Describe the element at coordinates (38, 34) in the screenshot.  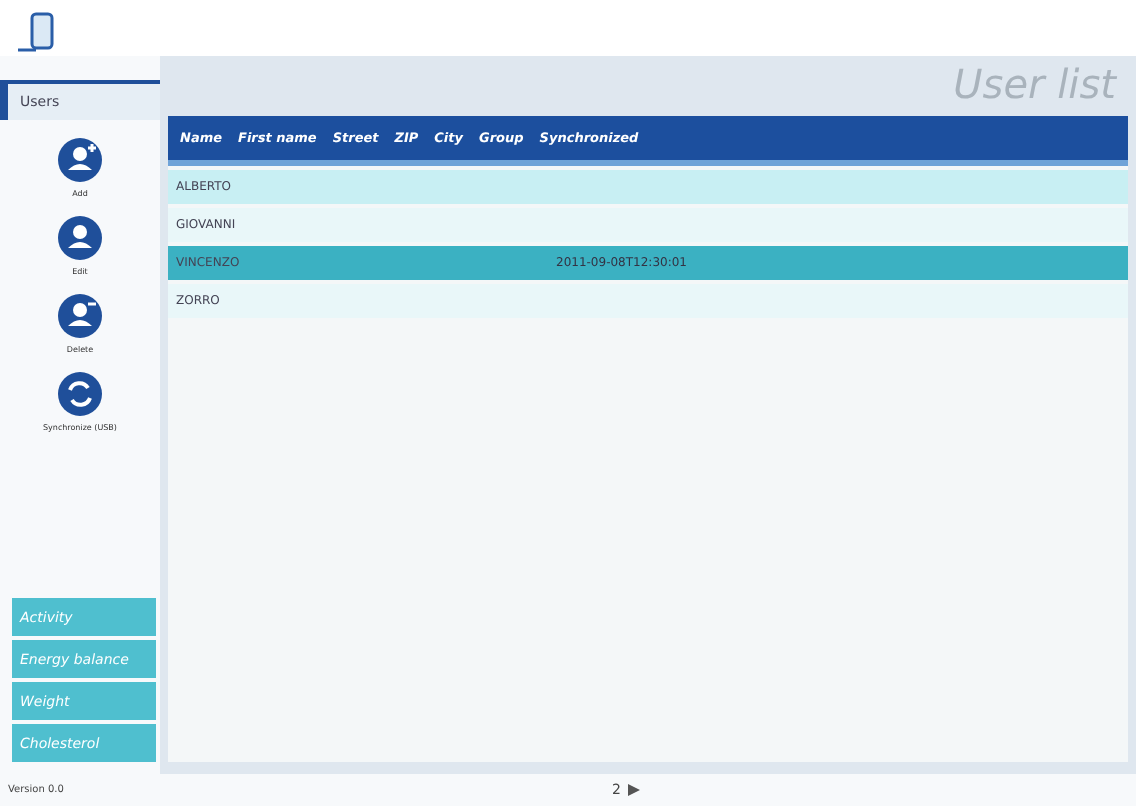
I see `device-icon` at that location.